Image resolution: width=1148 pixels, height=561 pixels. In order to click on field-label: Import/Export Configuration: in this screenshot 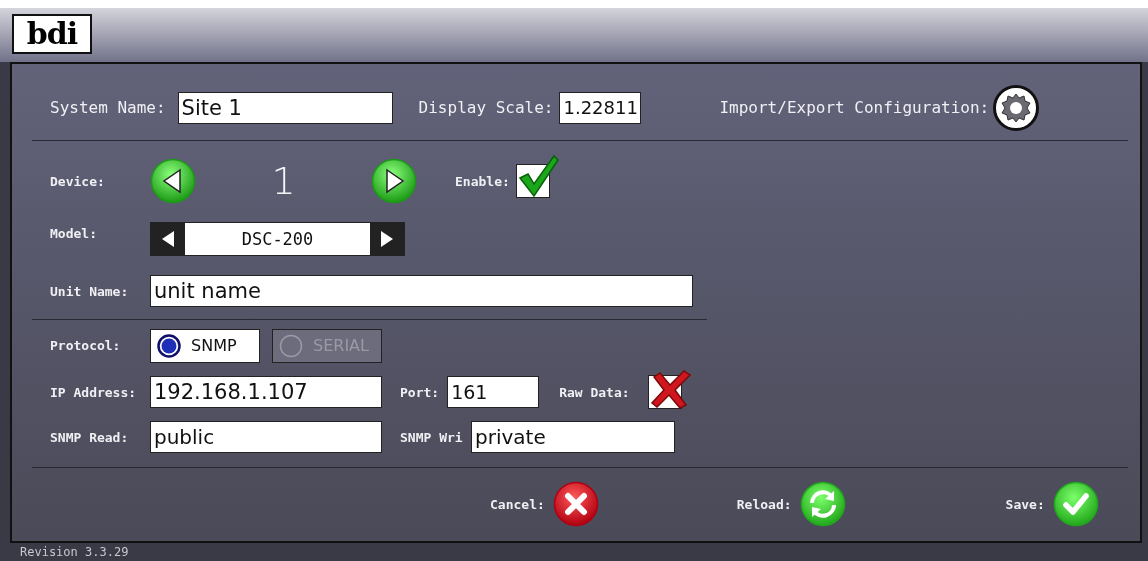, I will do `click(854, 108)`.